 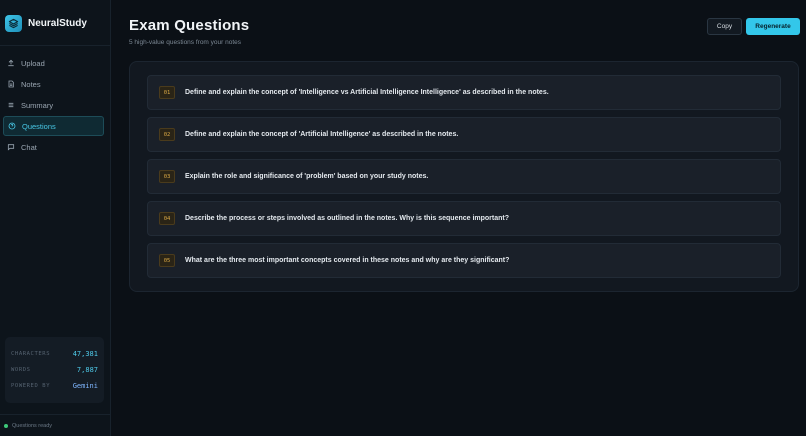 I want to click on sidebar-item-upload: Upload, so click(x=53, y=63).